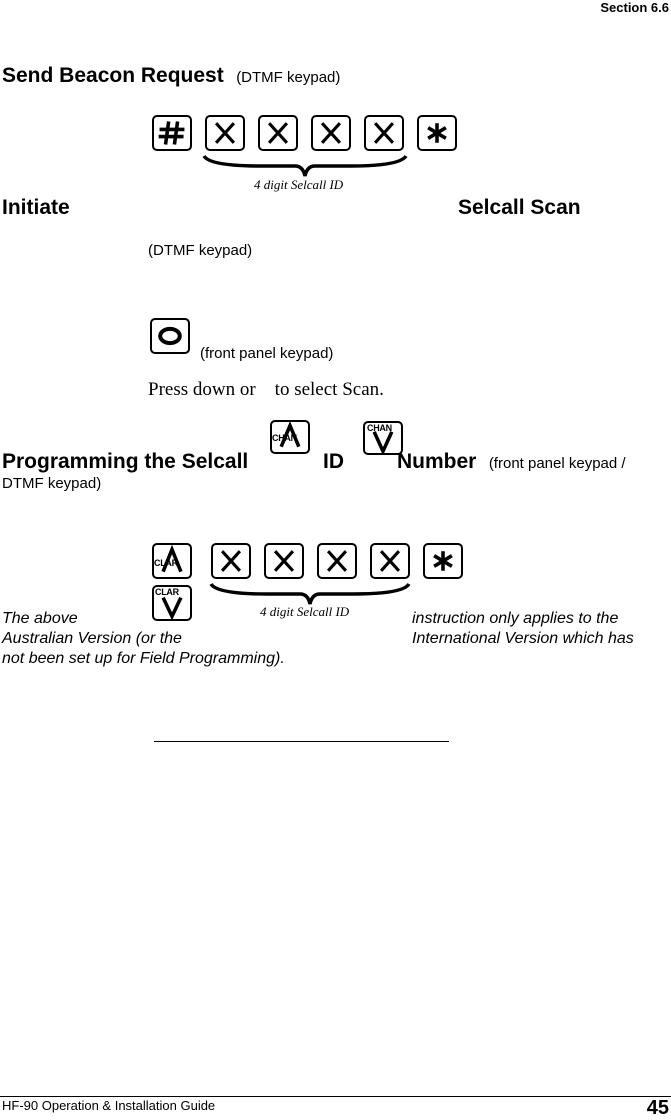 The height and width of the screenshot is (1120, 671). Describe the element at coordinates (172, 133) in the screenshot. I see `hash-key-icon` at that location.